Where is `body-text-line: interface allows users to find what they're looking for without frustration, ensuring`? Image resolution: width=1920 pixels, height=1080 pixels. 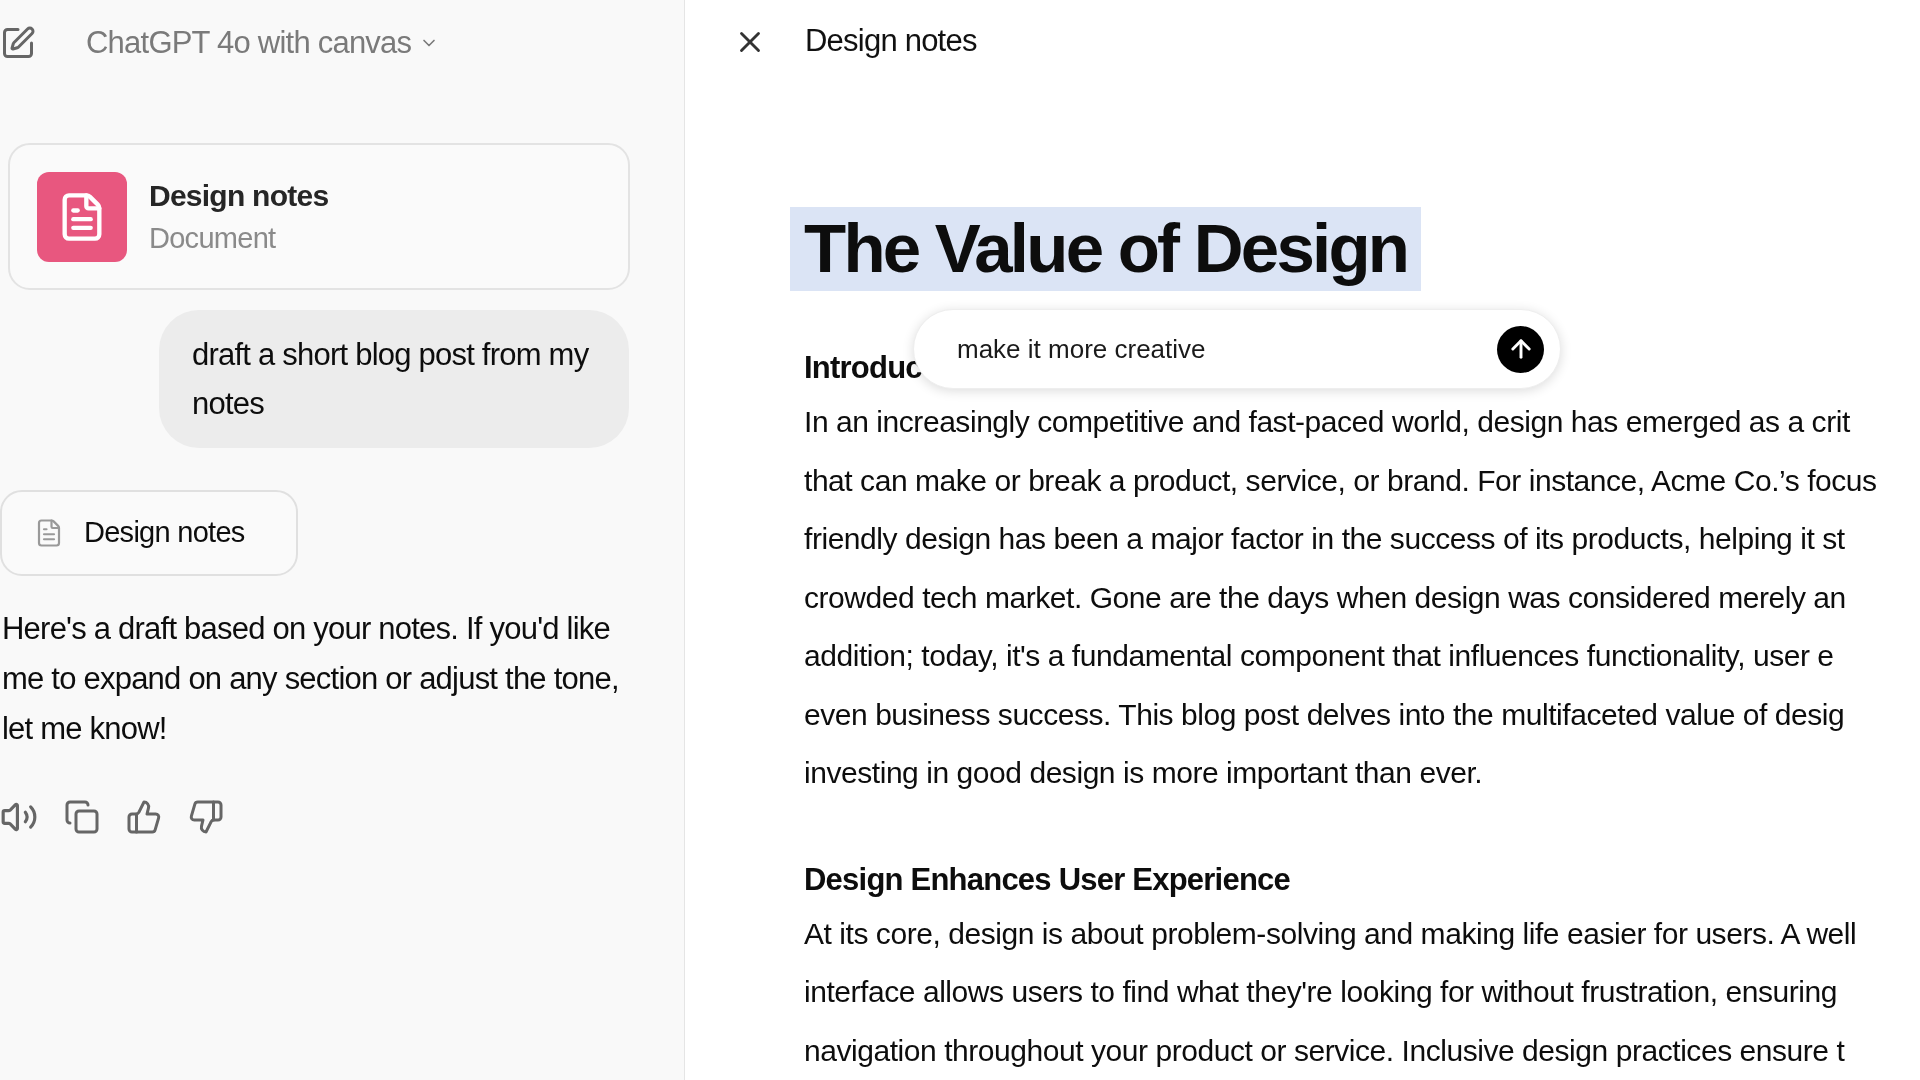
body-text-line: interface allows users to find what they're looking for without frustration, ensuring is located at coordinates (1321, 992).